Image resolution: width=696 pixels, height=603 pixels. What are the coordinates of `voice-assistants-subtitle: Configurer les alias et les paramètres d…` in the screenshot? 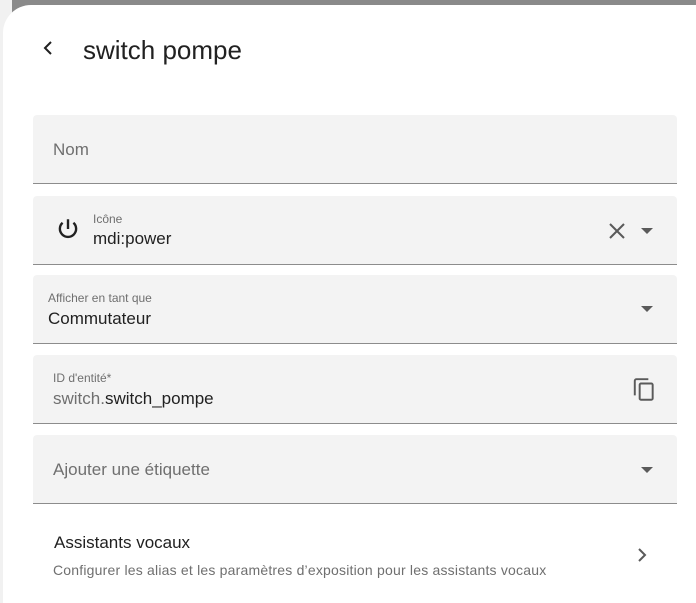 It's located at (300, 570).